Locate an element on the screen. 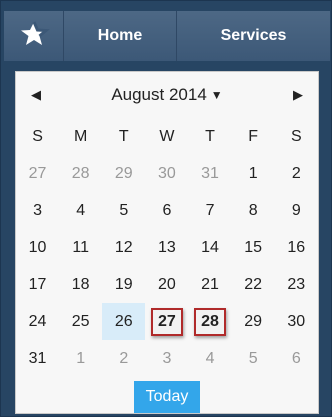 This screenshot has height=417, width=332. next-month-icon: ▶ is located at coordinates (298, 95).